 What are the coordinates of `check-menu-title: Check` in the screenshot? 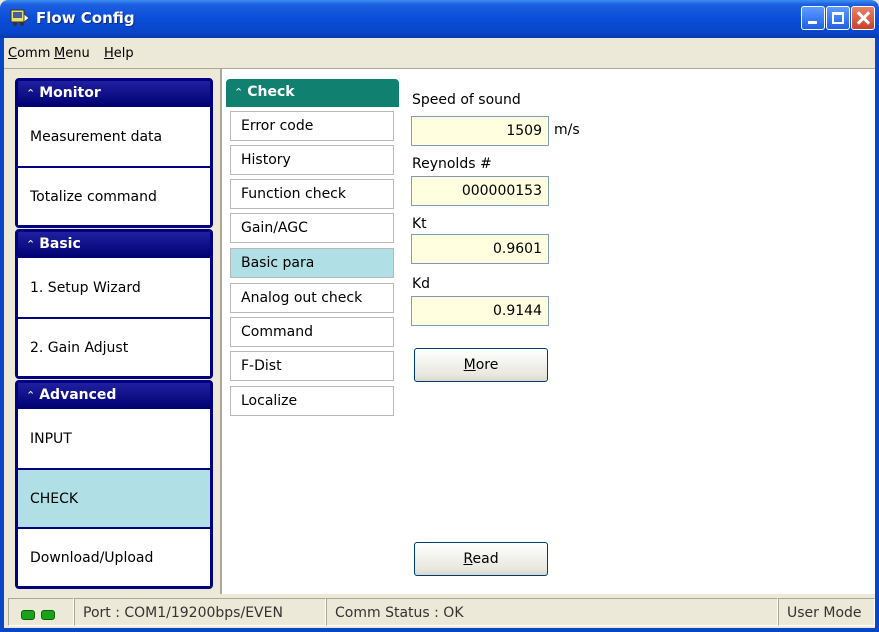 It's located at (271, 92).